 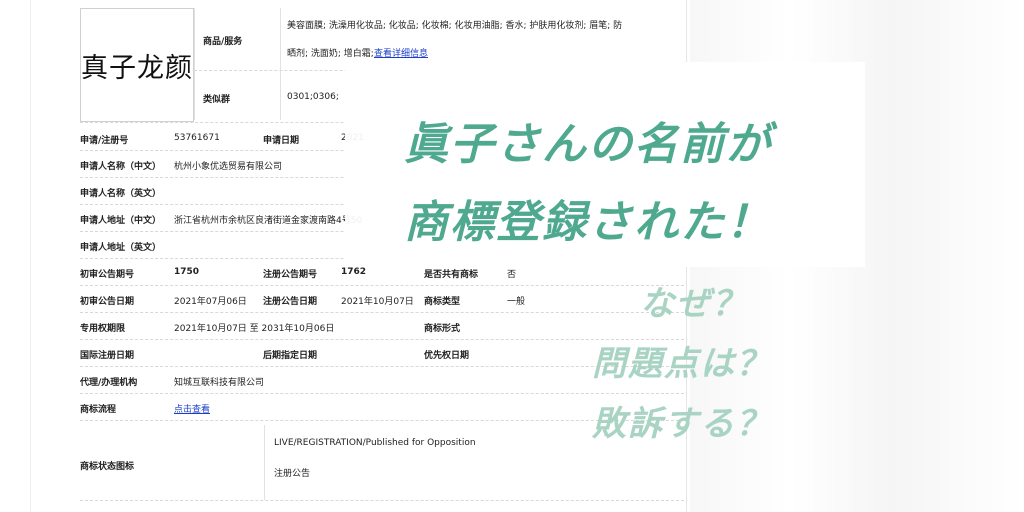 What do you see at coordinates (442, 329) in the screenshot?
I see `form-label: 商标形式` at bounding box center [442, 329].